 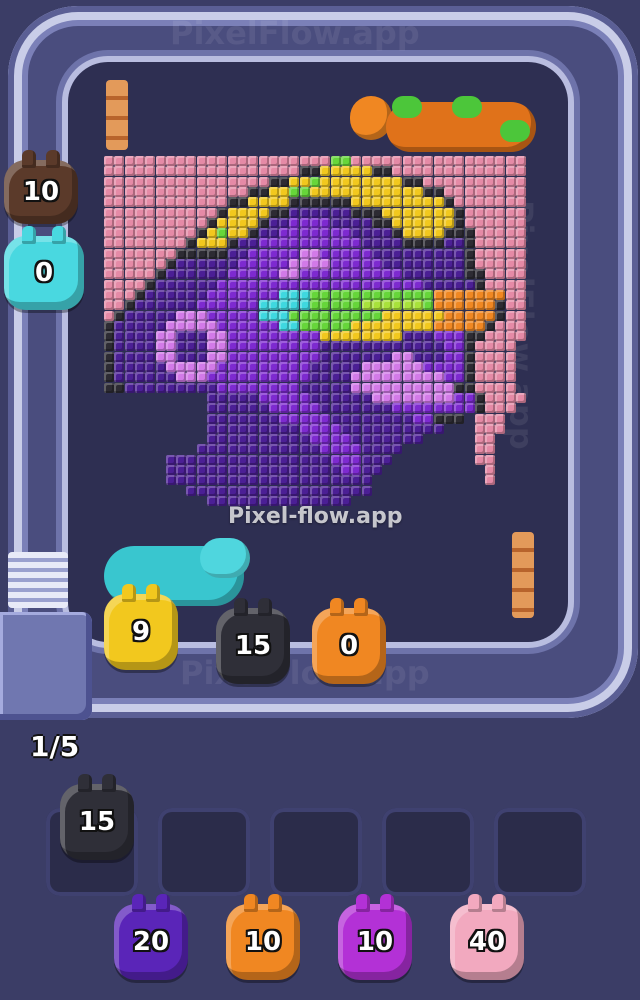 What do you see at coordinates (375, 937) in the screenshot?
I see `reserve-pig-purple: 10` at bounding box center [375, 937].